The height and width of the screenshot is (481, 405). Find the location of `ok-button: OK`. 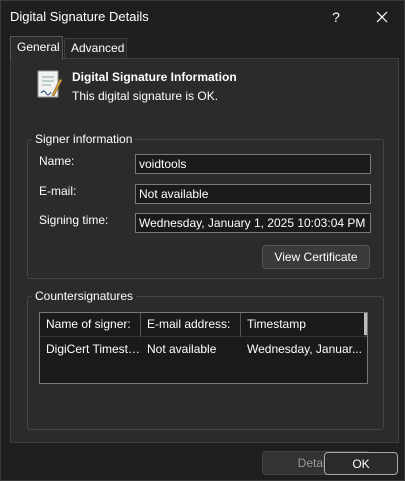

ok-button: OK is located at coordinates (361, 463).